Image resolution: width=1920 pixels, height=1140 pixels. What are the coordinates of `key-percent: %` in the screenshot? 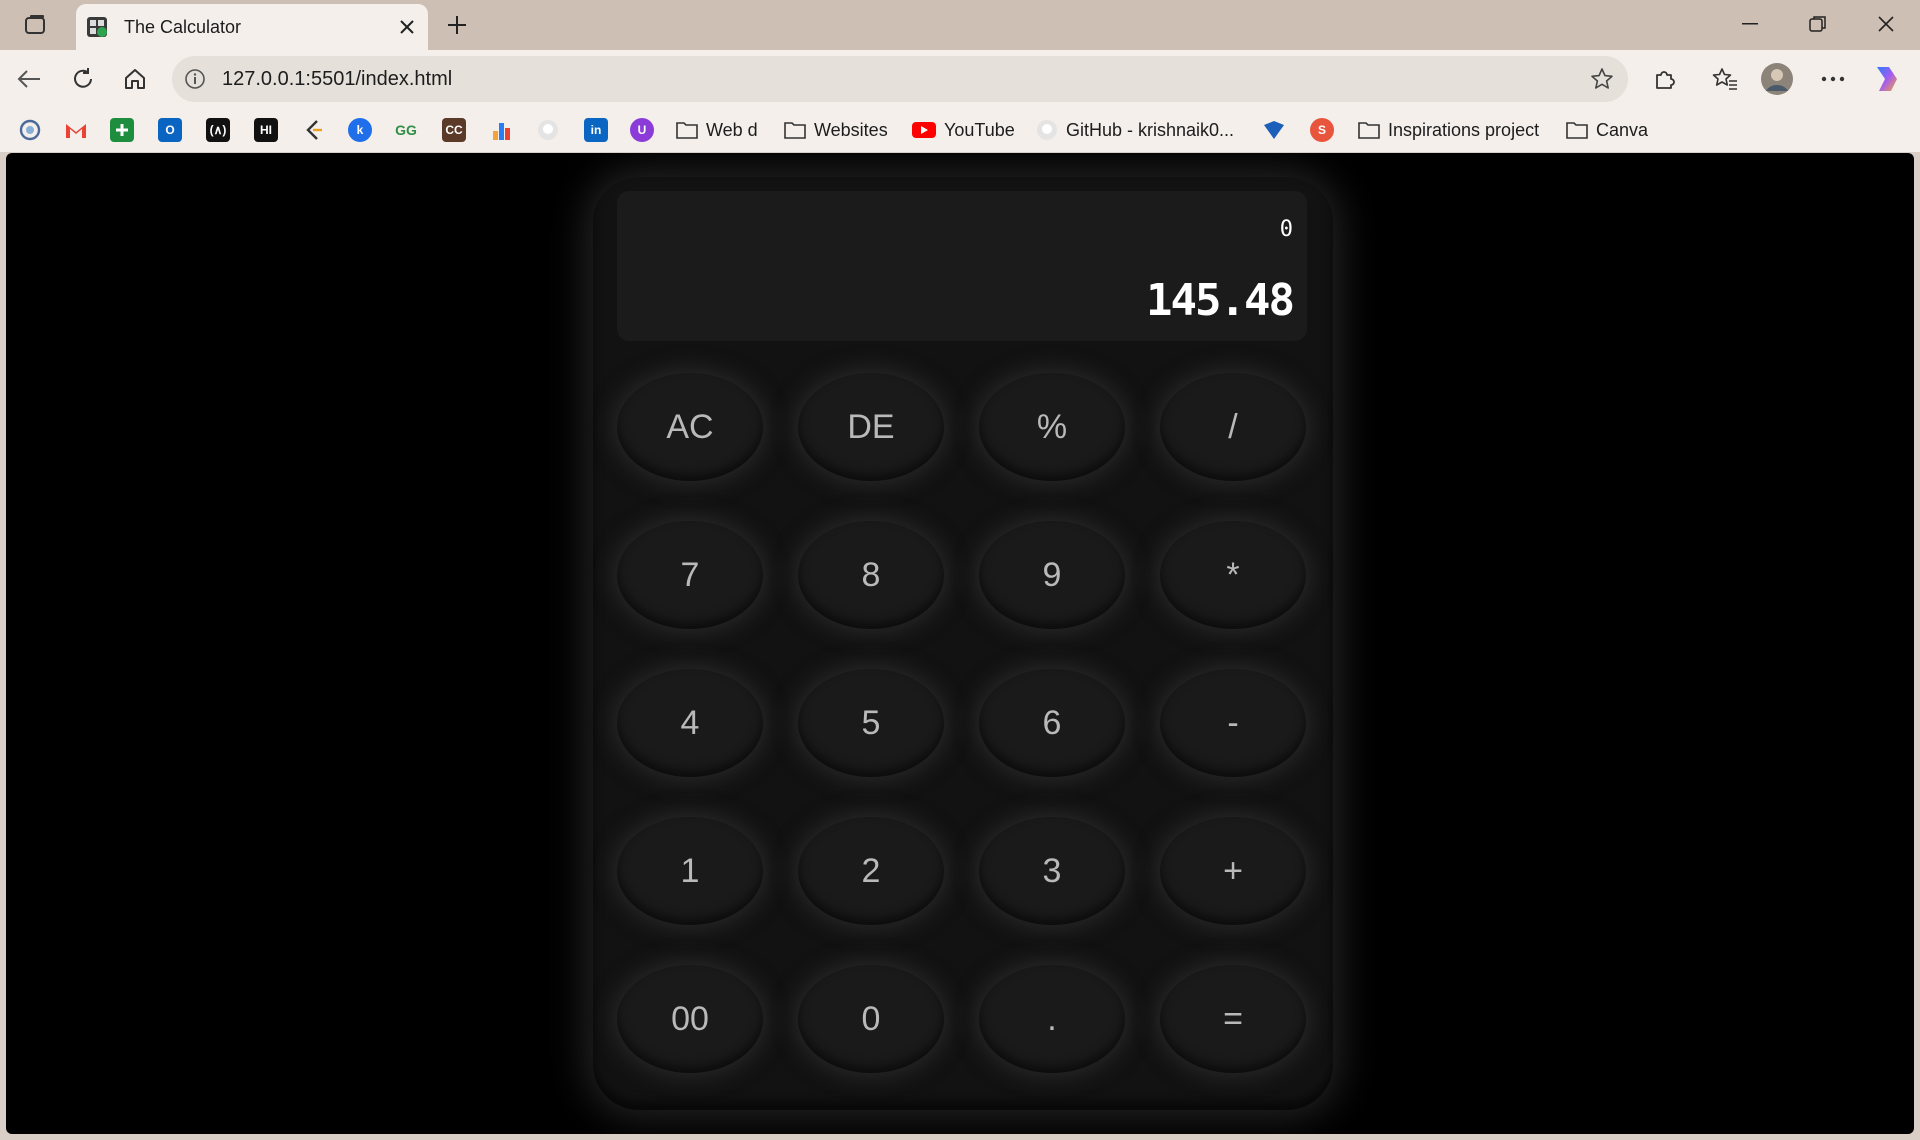 It's located at (1052, 427).